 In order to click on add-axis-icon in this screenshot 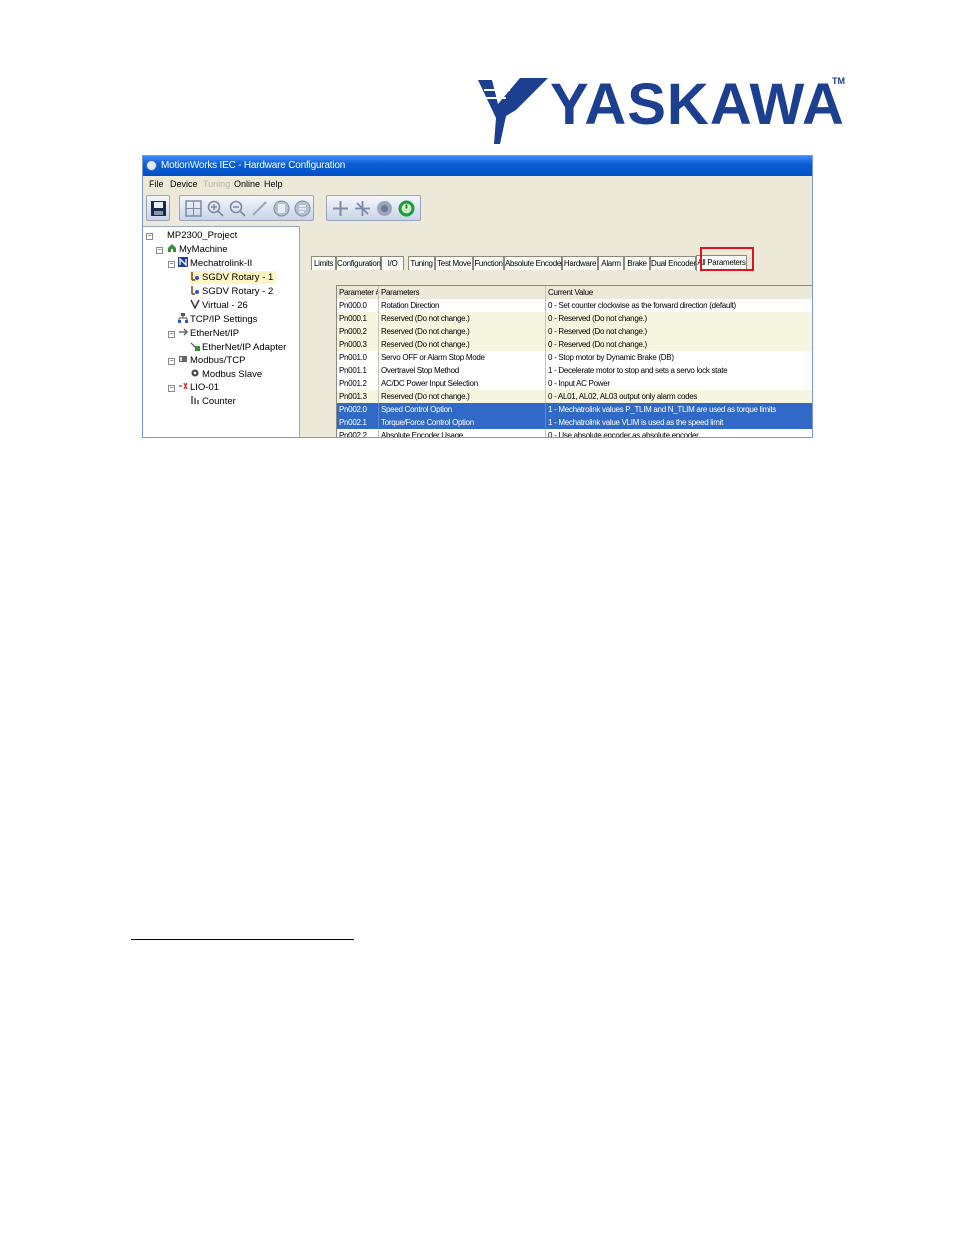, I will do `click(362, 208)`.